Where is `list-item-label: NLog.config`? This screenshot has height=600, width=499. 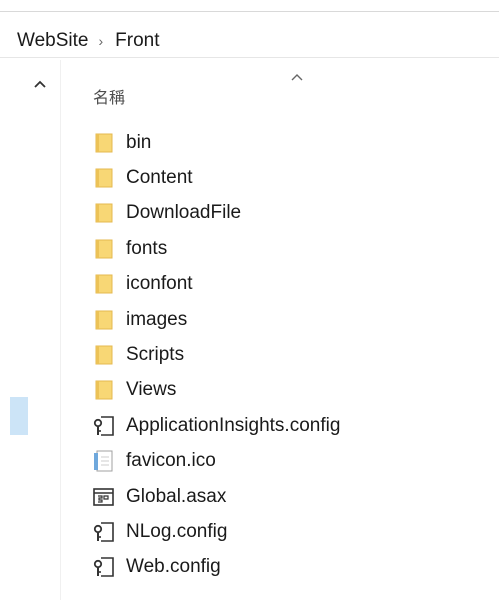
list-item-label: NLog.config is located at coordinates (177, 531).